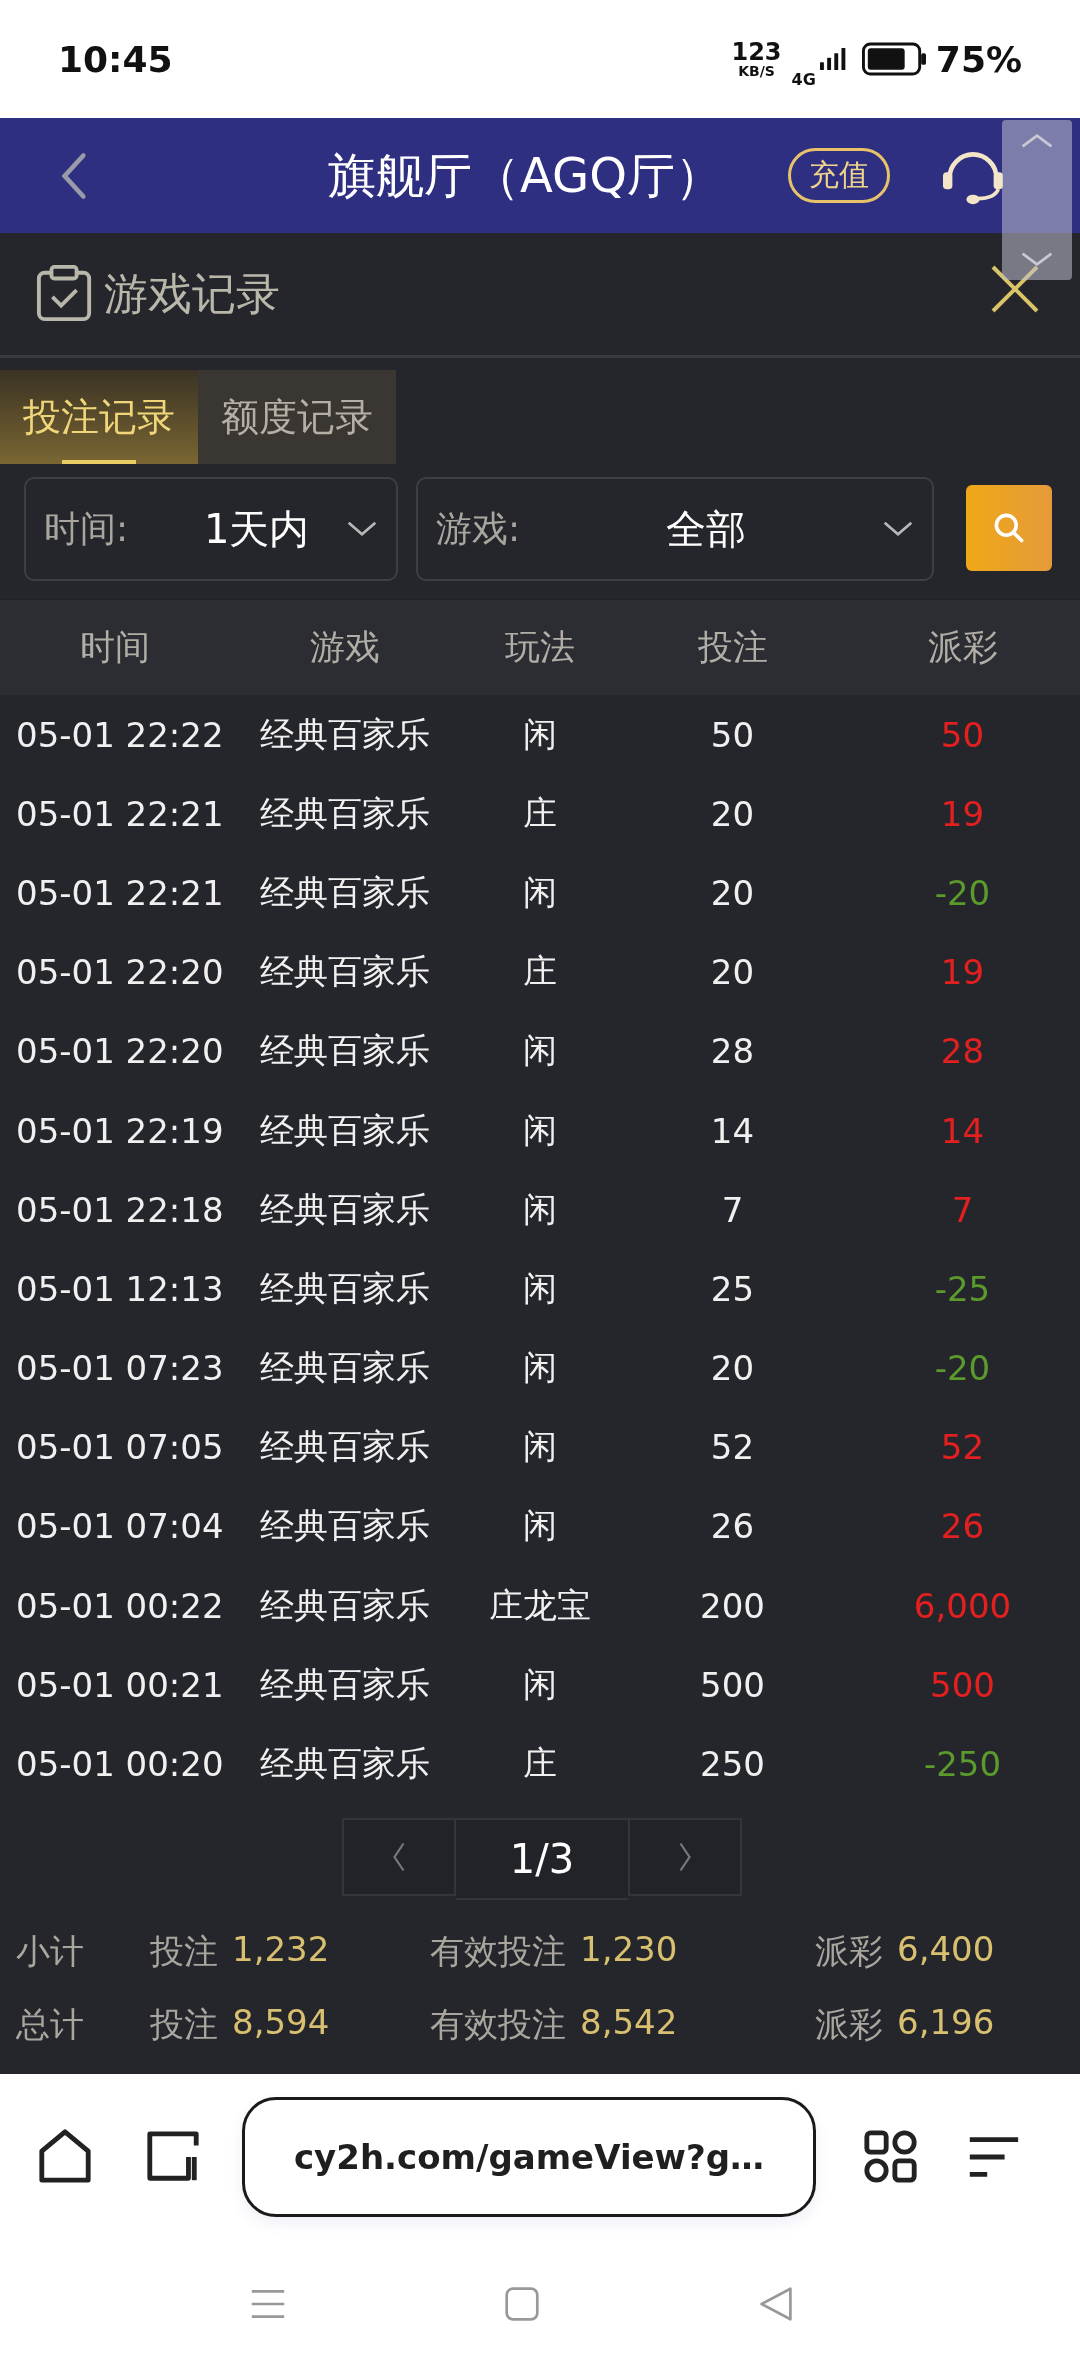  What do you see at coordinates (50, 2025) in the screenshot?
I see `summary-label: 总计` at bounding box center [50, 2025].